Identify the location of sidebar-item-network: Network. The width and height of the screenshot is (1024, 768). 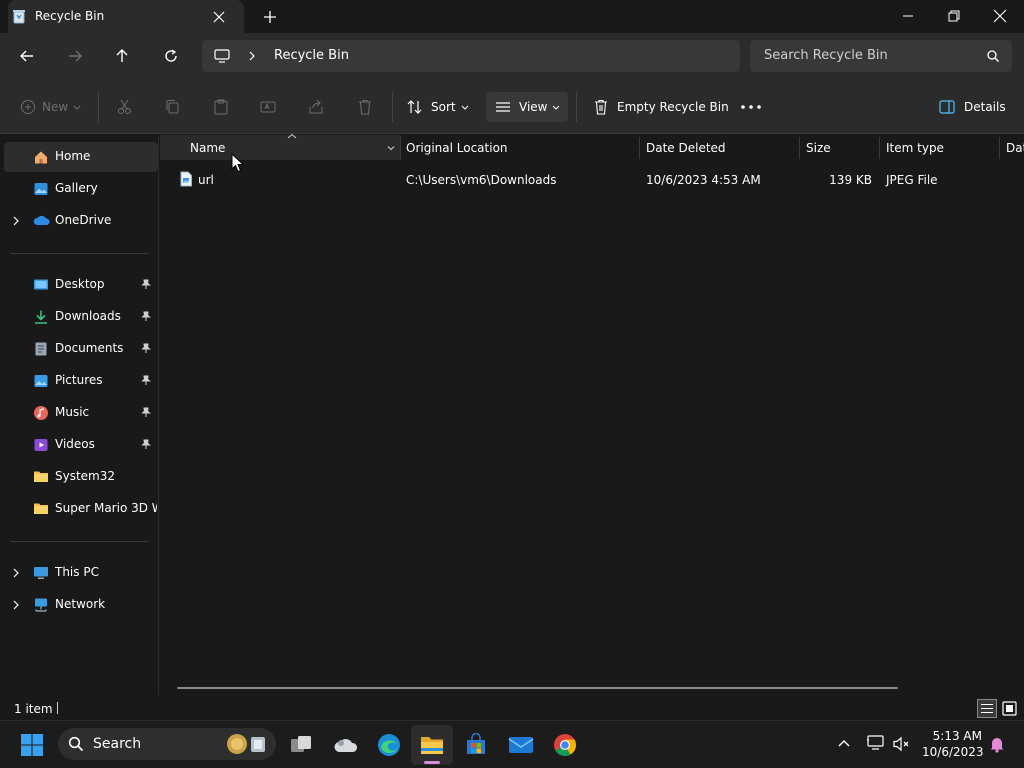
(79, 605).